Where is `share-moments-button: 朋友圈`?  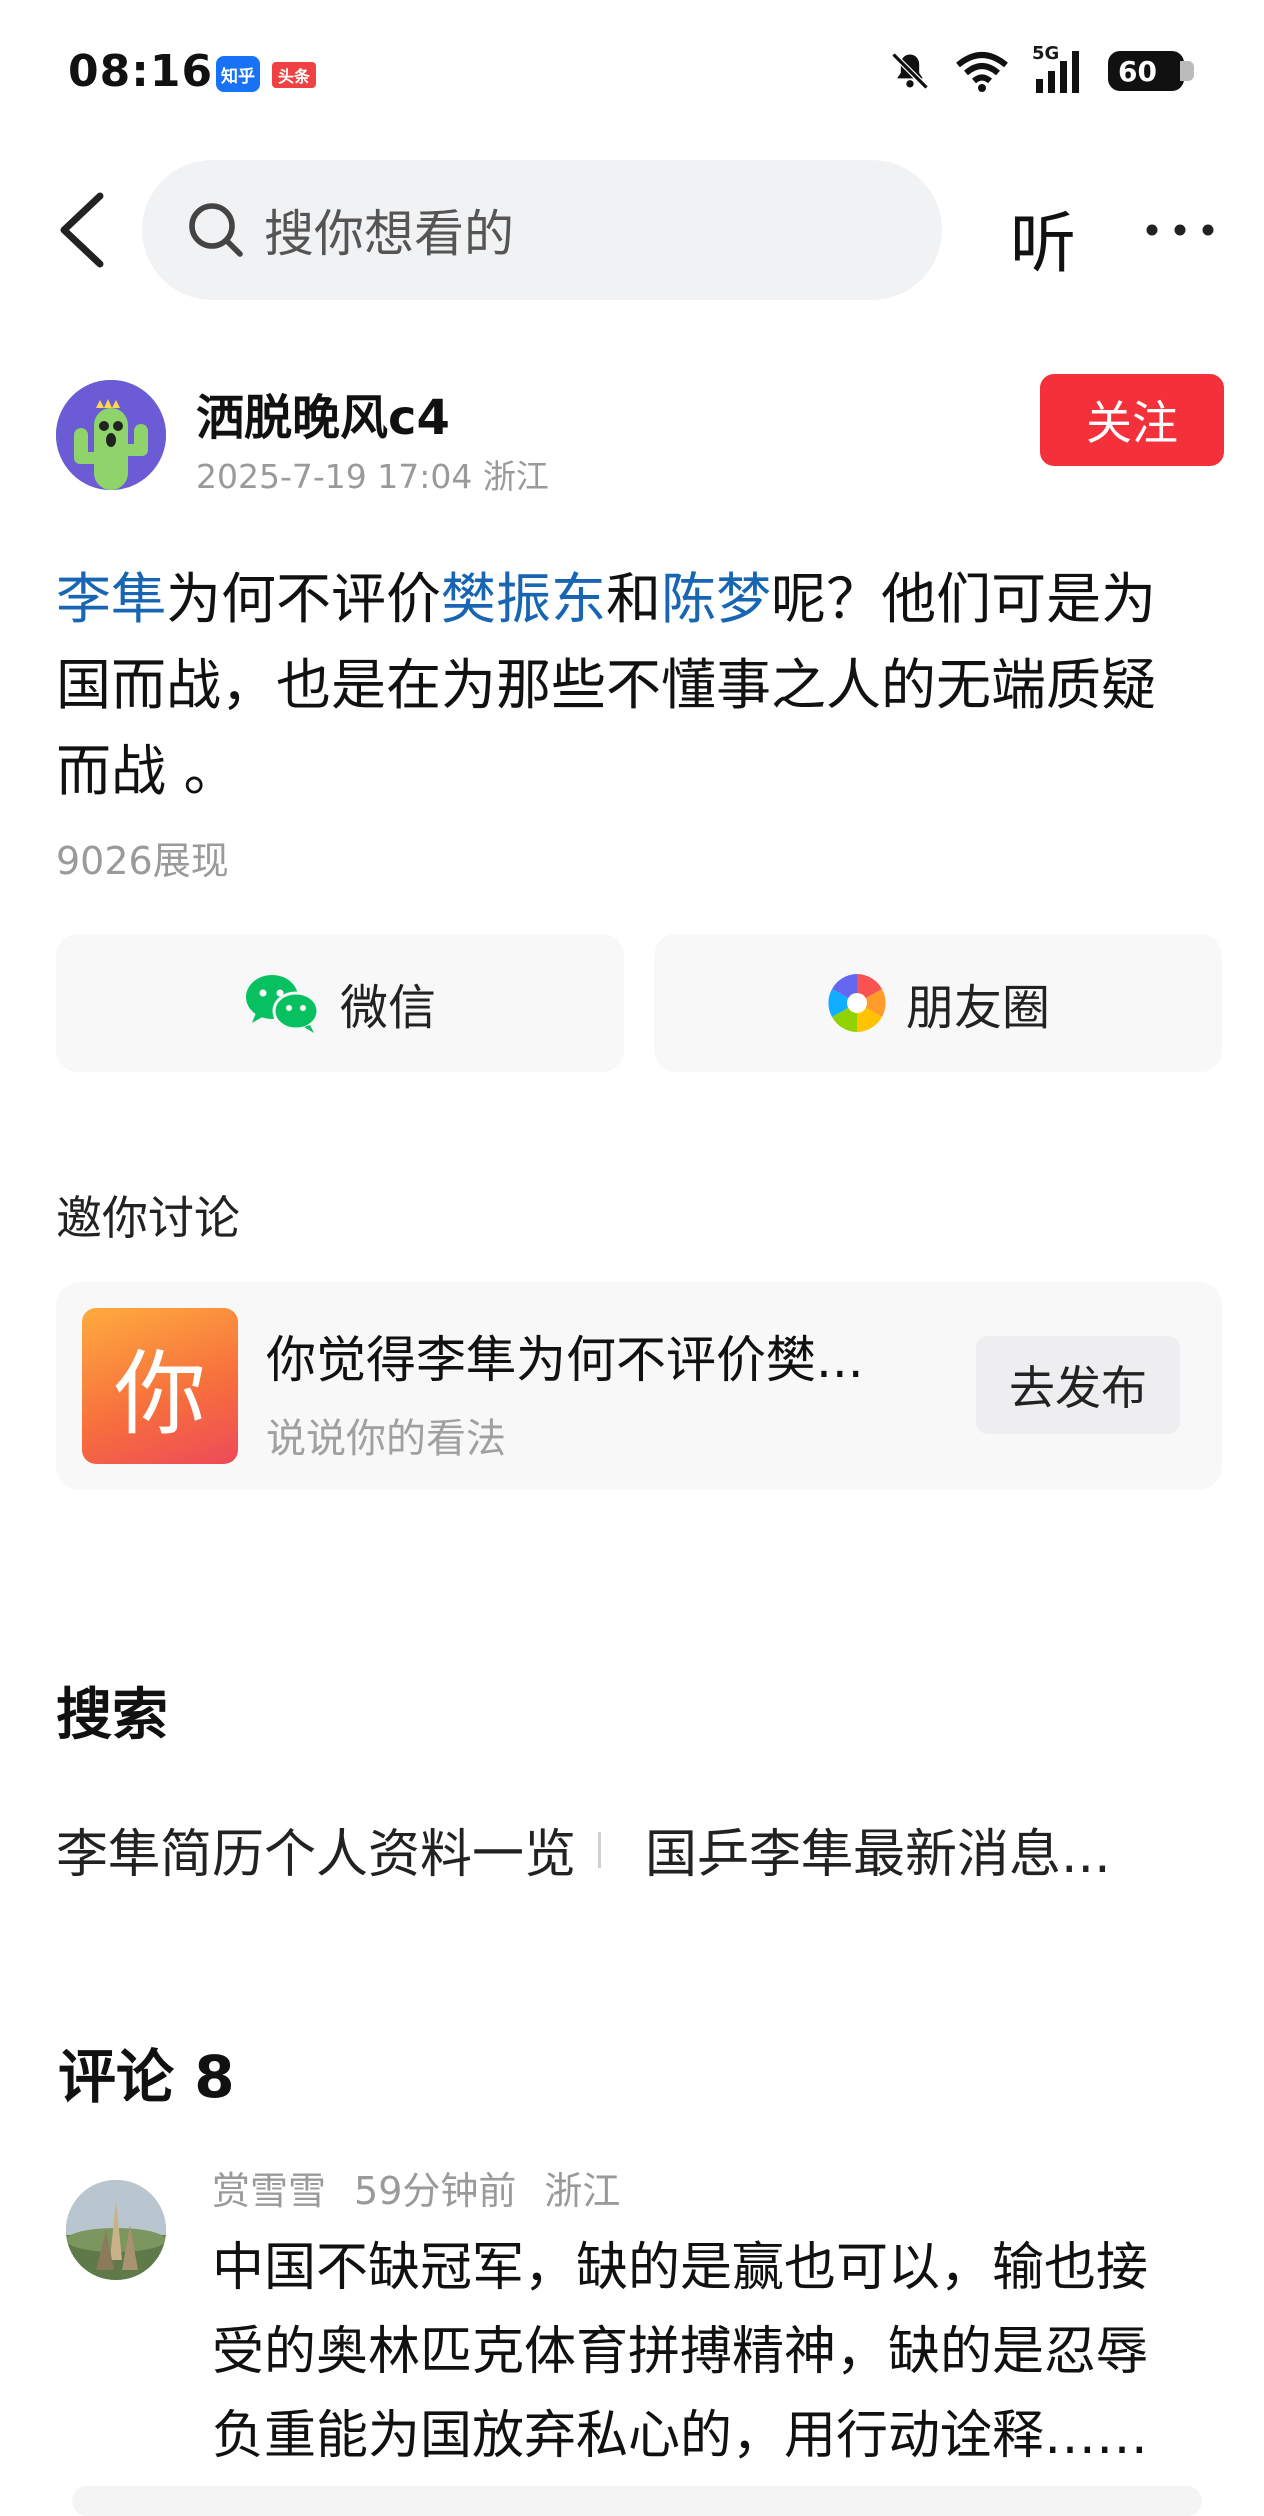 share-moments-button: 朋友圈 is located at coordinates (938, 1003).